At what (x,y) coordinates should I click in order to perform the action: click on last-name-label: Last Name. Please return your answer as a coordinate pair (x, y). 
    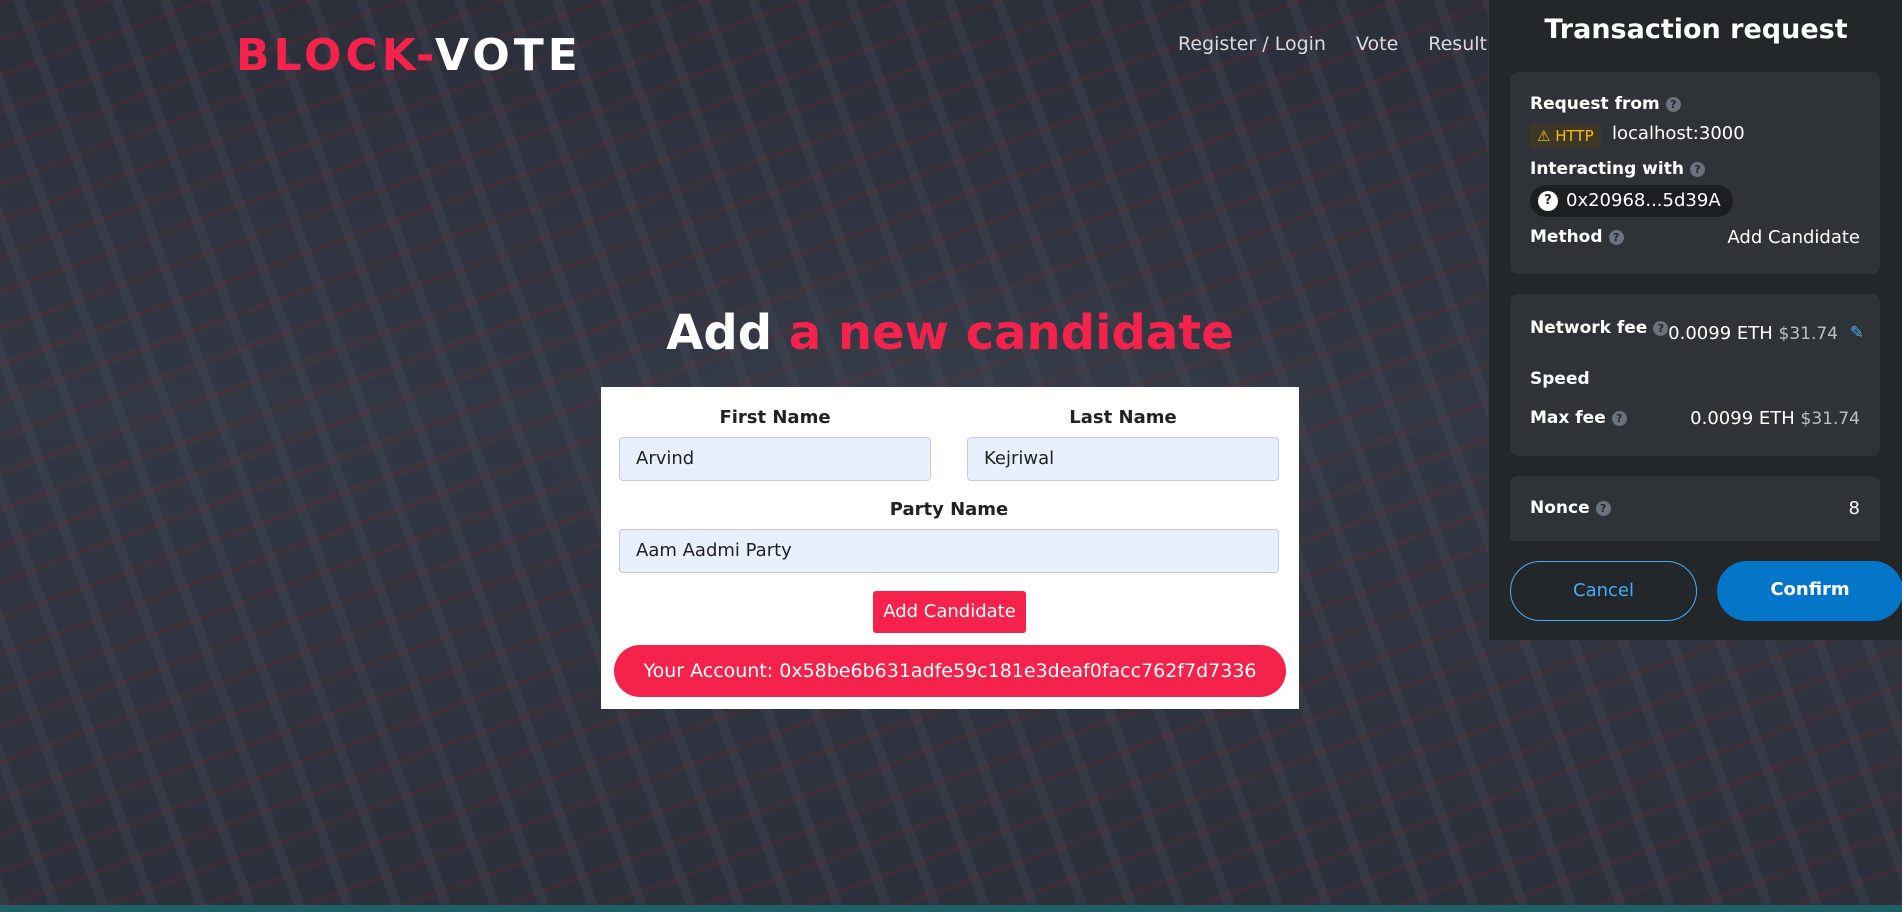
    Looking at the image, I should click on (1123, 417).